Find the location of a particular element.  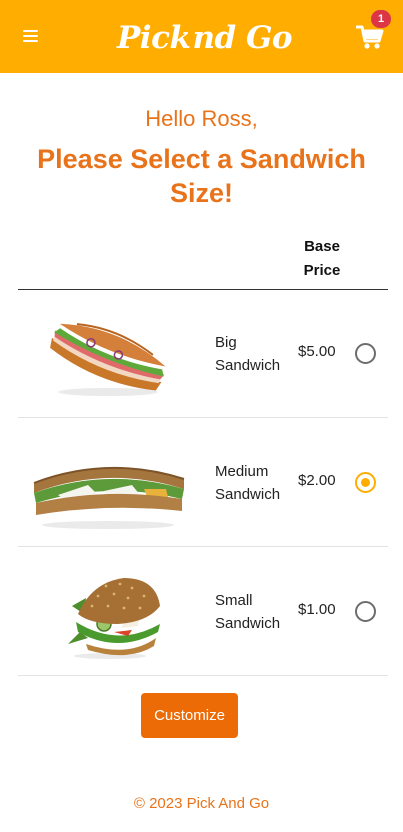

size-radio-small is located at coordinates (365, 611).